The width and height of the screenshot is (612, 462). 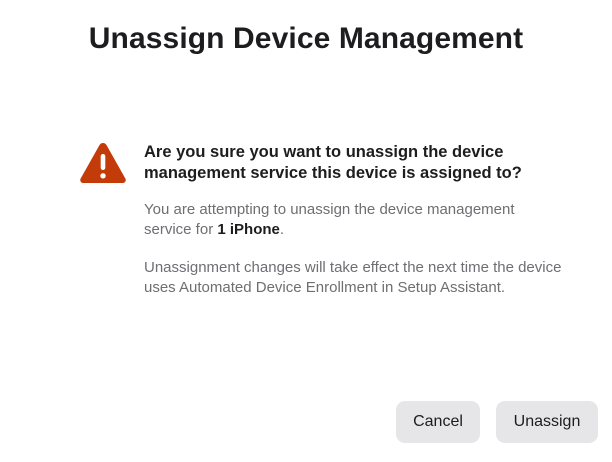 I want to click on dialog-title: Unassign Device Management, so click(x=306, y=38).